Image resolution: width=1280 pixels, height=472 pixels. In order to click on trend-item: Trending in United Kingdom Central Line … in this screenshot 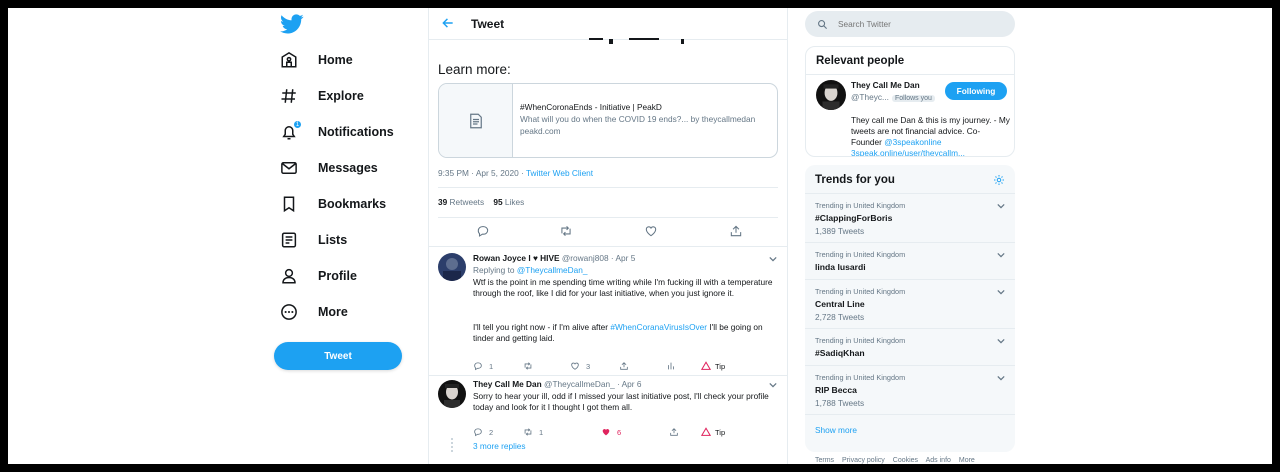, I will do `click(910, 303)`.